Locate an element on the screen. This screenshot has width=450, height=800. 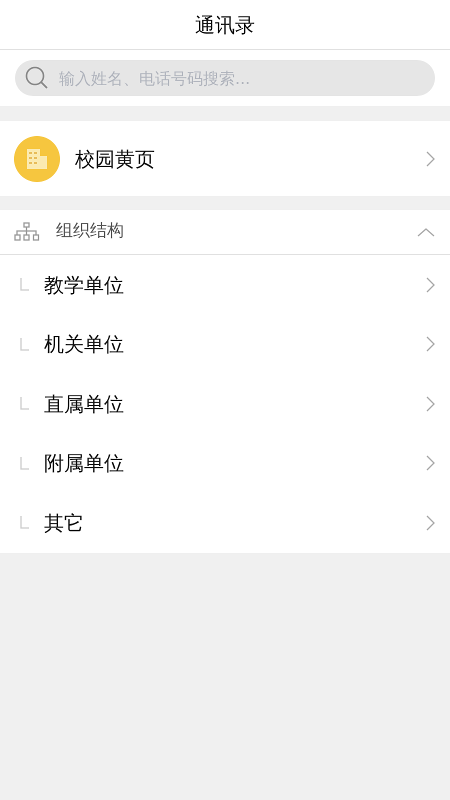
org-unit-item: 教学单位 is located at coordinates (225, 284).